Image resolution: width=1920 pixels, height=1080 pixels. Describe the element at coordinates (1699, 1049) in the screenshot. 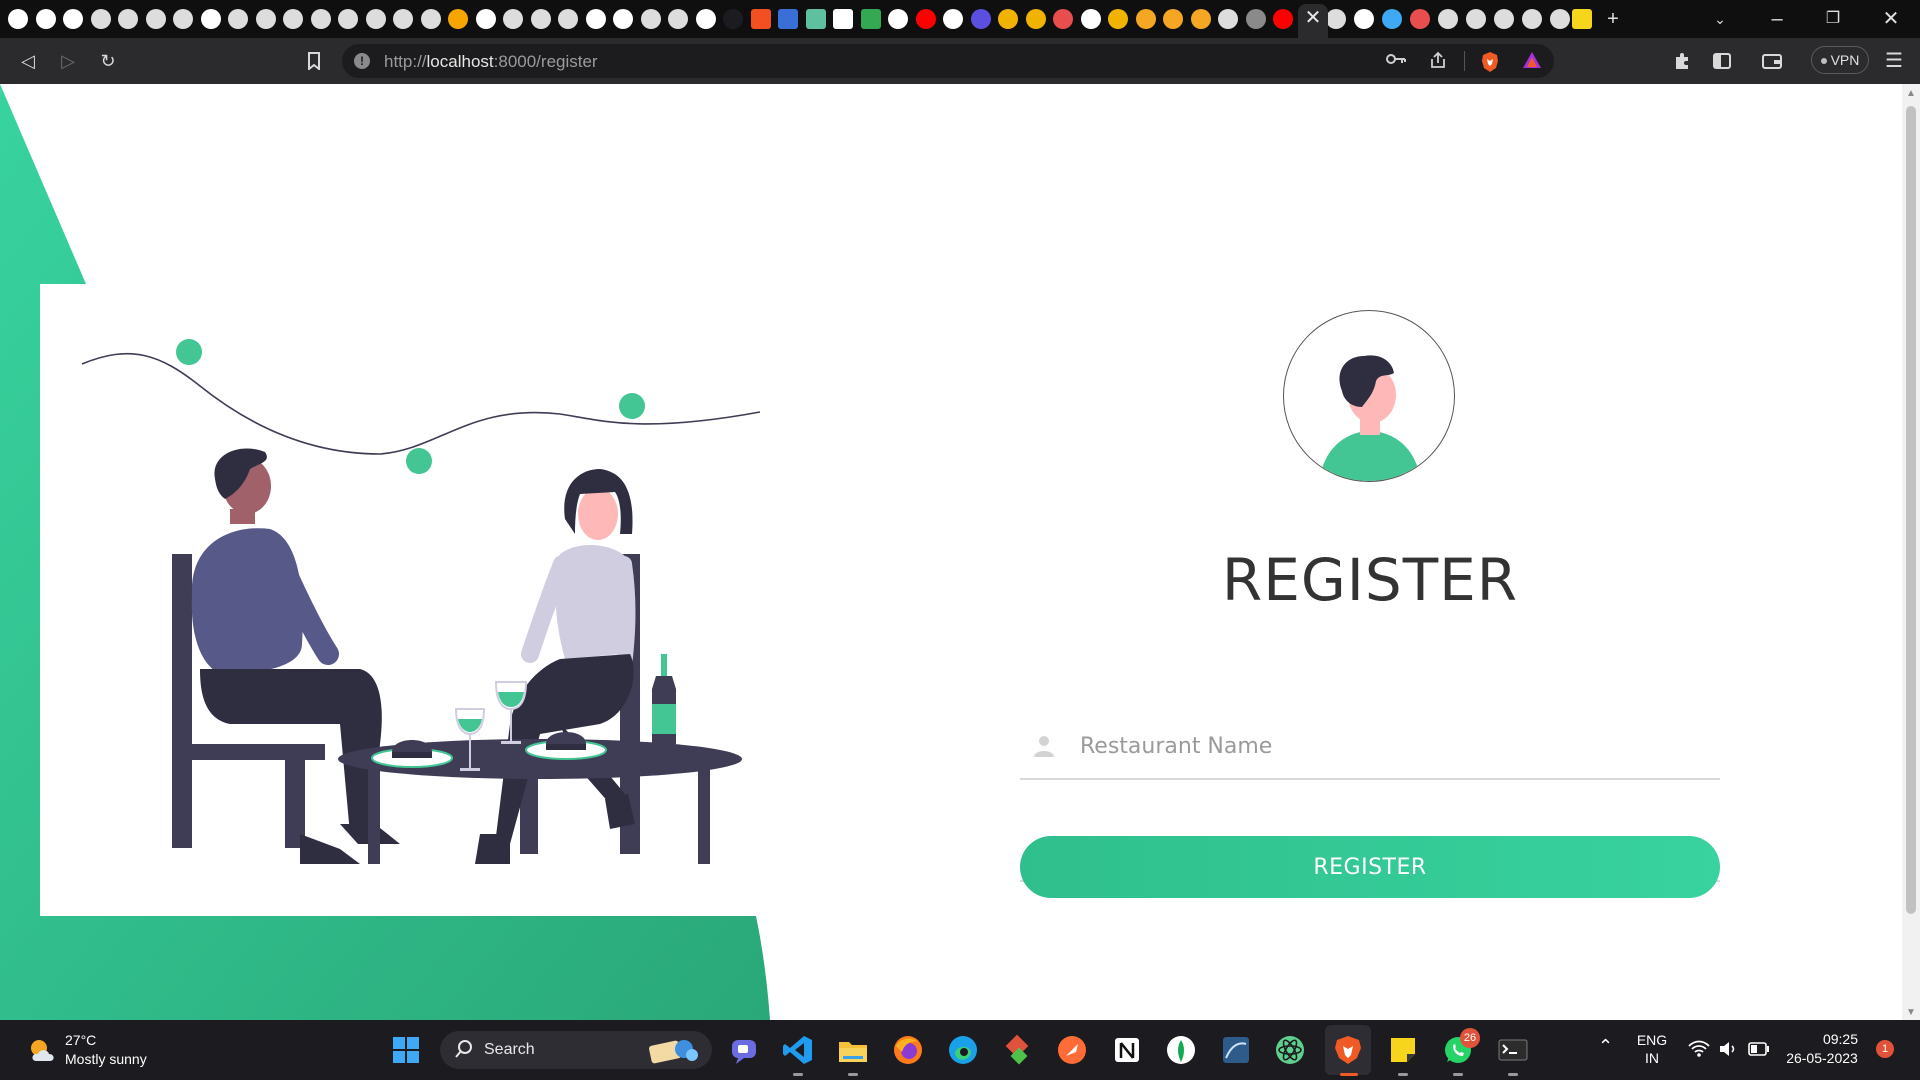

I see `wifi-icon` at that location.